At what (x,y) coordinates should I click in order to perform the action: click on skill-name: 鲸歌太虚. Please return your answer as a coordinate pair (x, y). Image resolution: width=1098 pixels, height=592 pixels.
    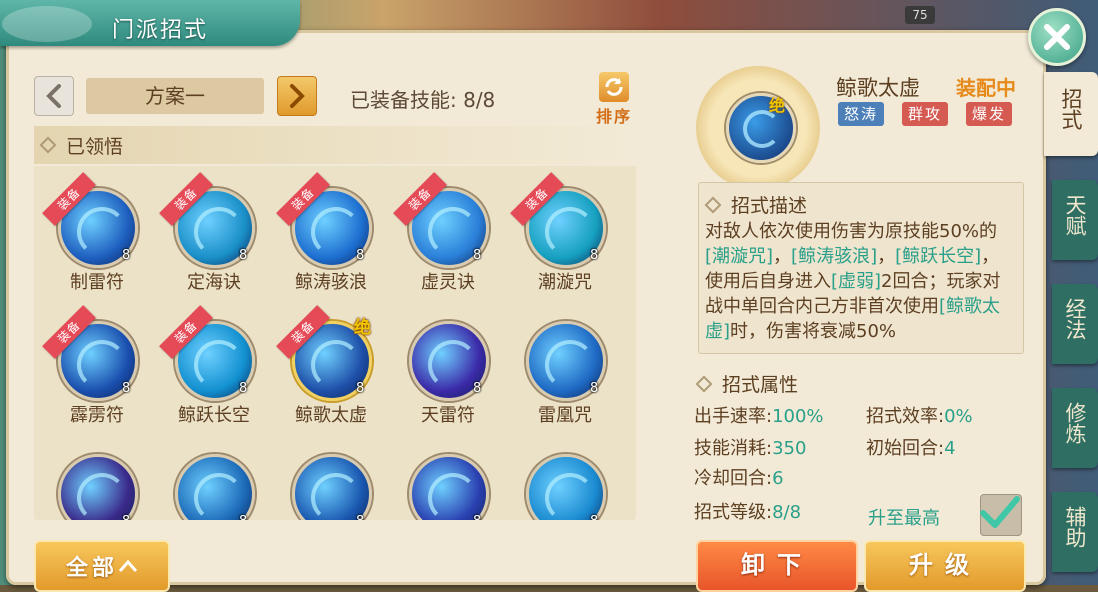
    Looking at the image, I should click on (331, 415).